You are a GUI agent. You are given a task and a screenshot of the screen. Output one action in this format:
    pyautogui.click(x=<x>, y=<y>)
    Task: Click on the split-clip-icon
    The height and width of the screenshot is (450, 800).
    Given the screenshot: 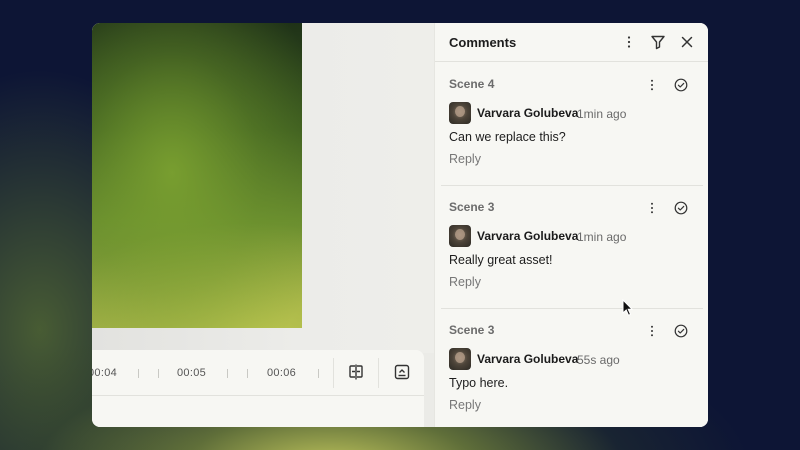 What is the action you would take?
    pyautogui.click(x=356, y=372)
    